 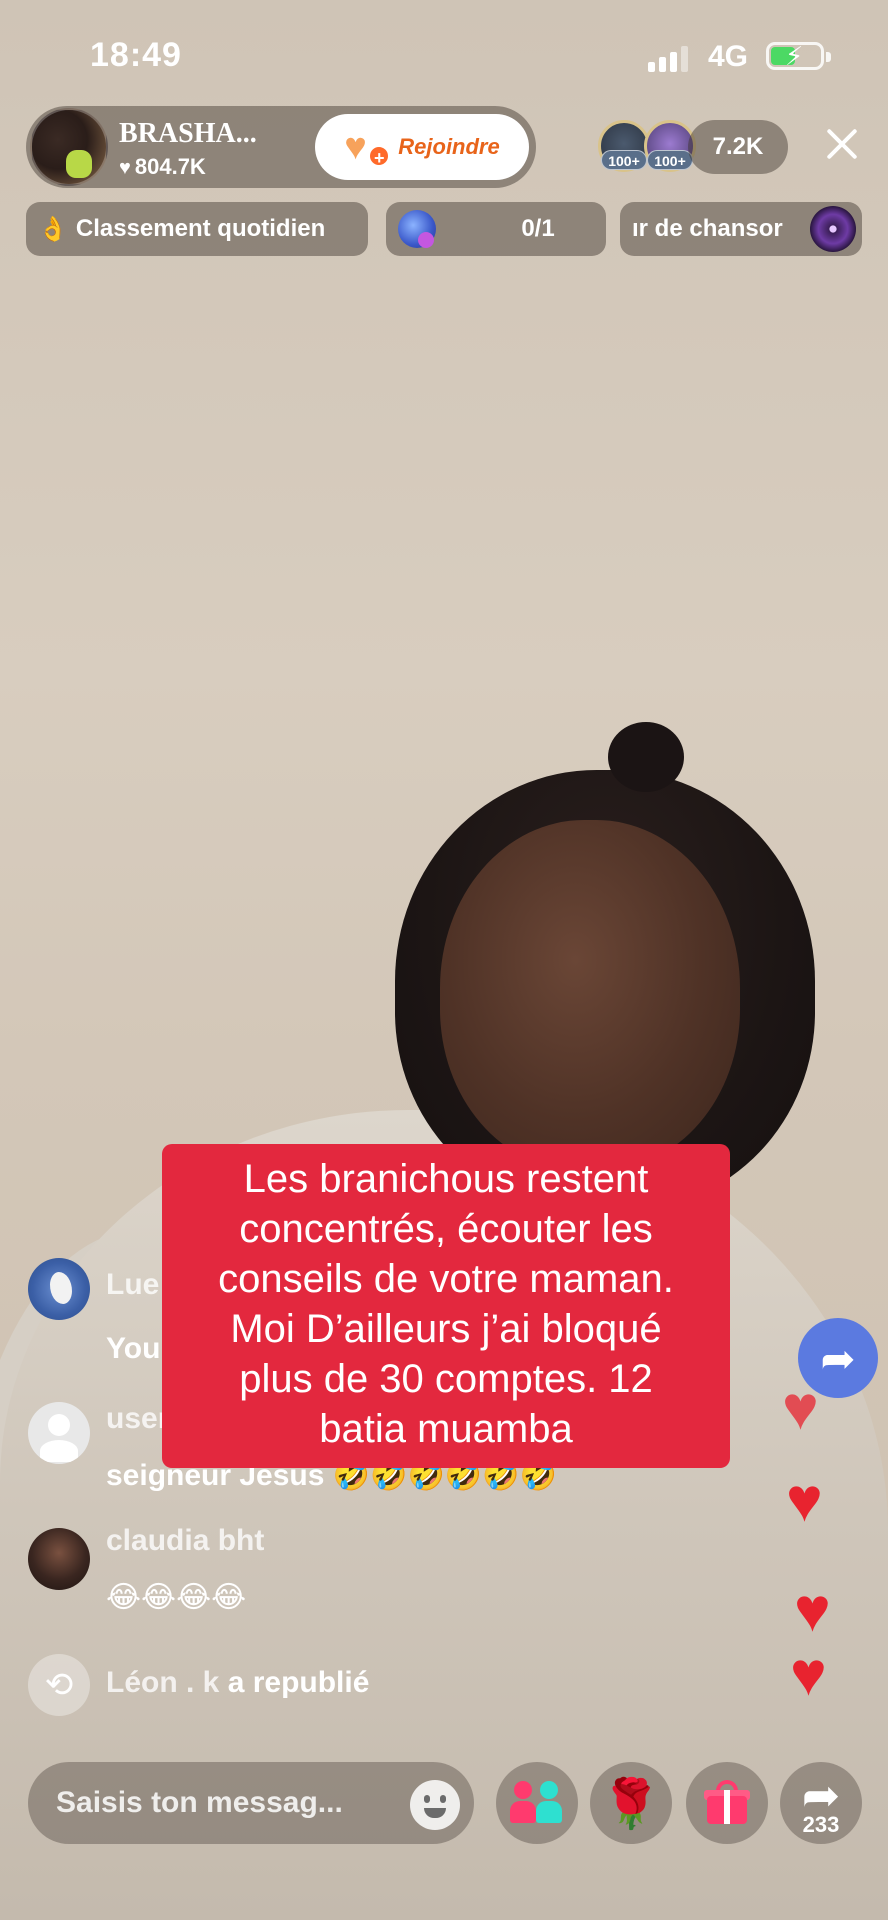 I want to click on share-button: ➦ 233, so click(x=821, y=1803).